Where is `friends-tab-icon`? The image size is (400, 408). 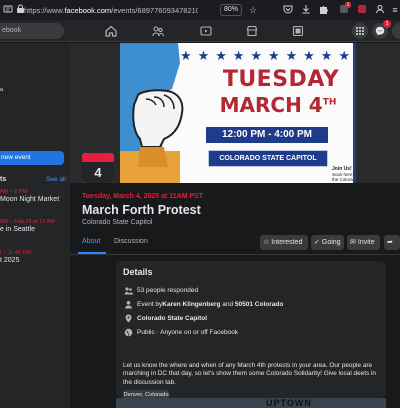
friends-tab-icon is located at coordinates (158, 31).